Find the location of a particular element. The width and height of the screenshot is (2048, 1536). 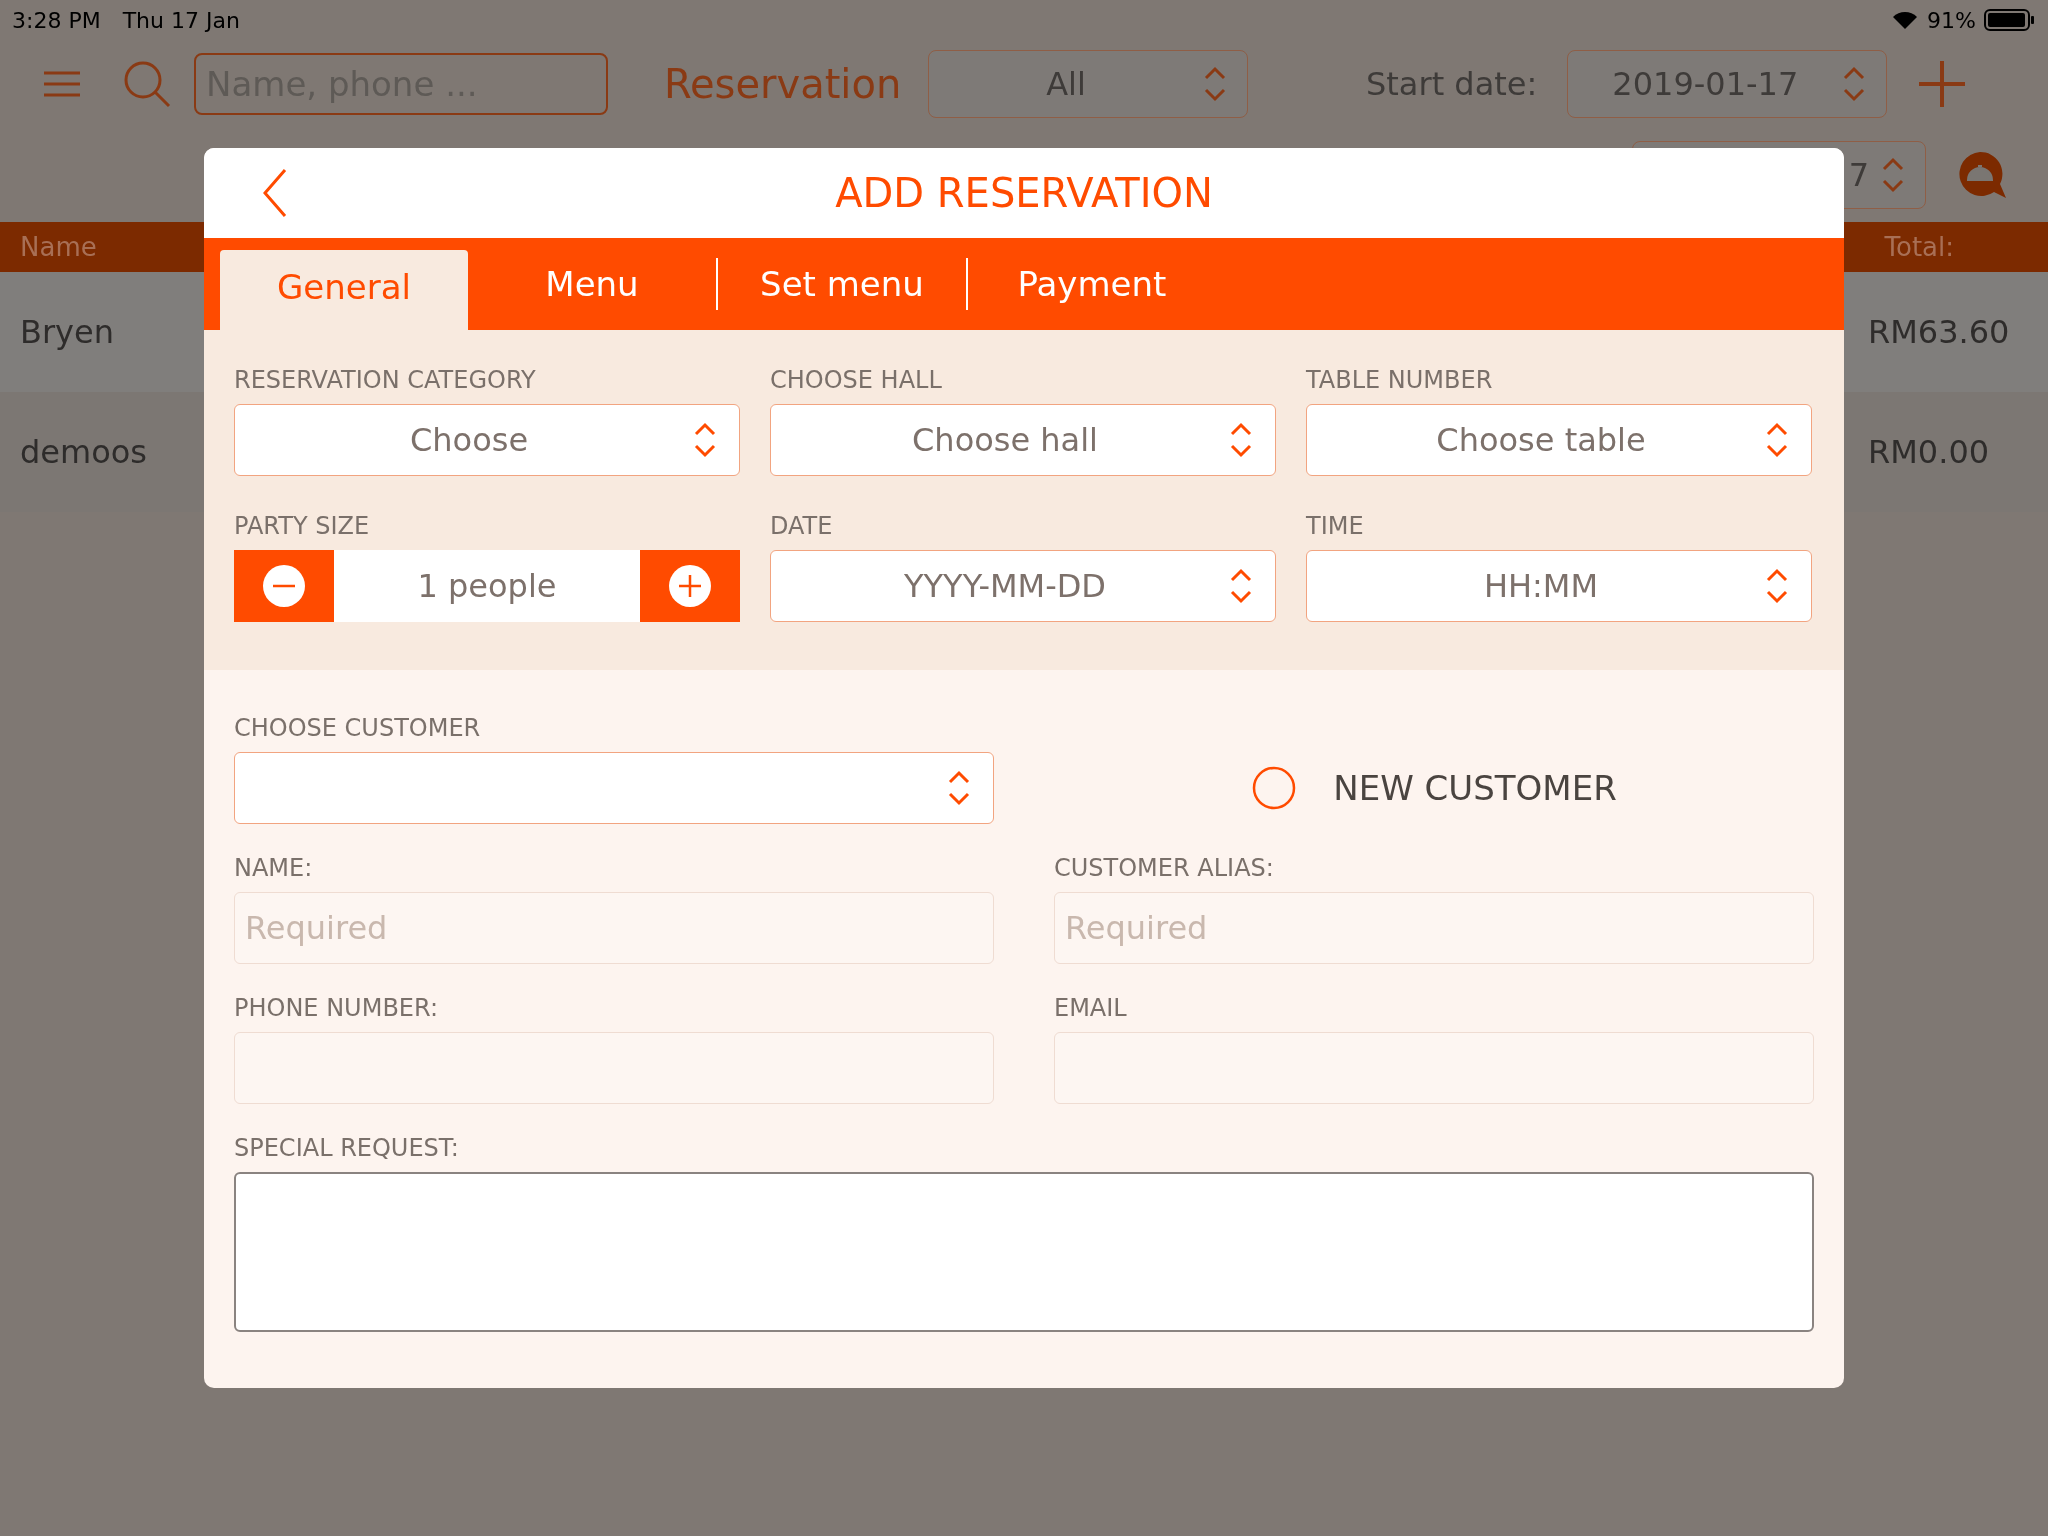

battery-percent: 91% is located at coordinates (1951, 20).